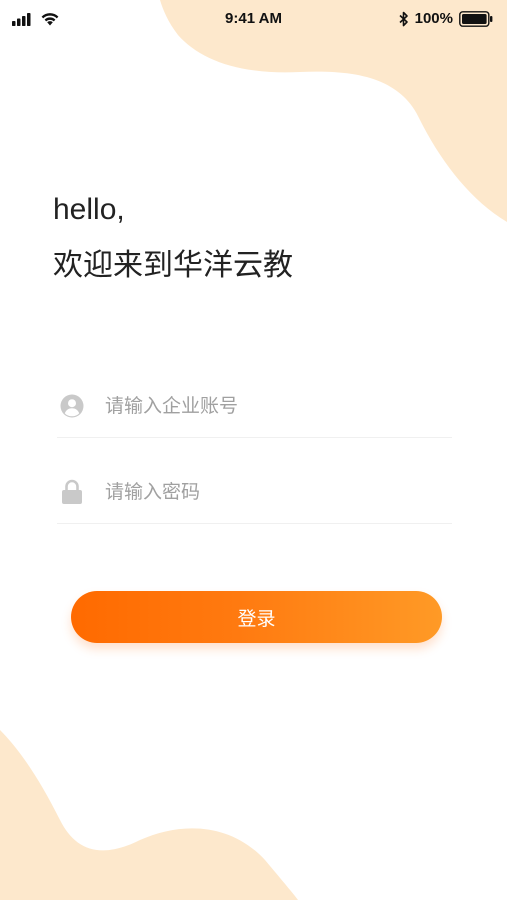  I want to click on account-field, so click(254, 406).